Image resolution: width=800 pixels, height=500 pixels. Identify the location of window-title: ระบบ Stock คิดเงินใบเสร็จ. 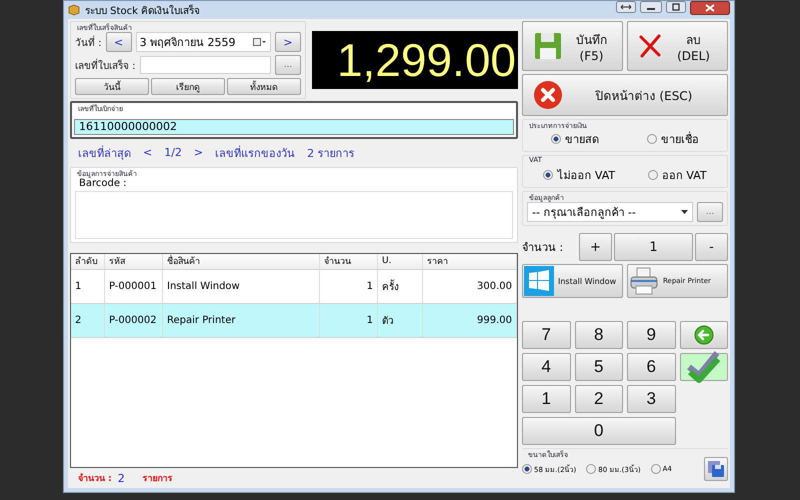
(142, 10).